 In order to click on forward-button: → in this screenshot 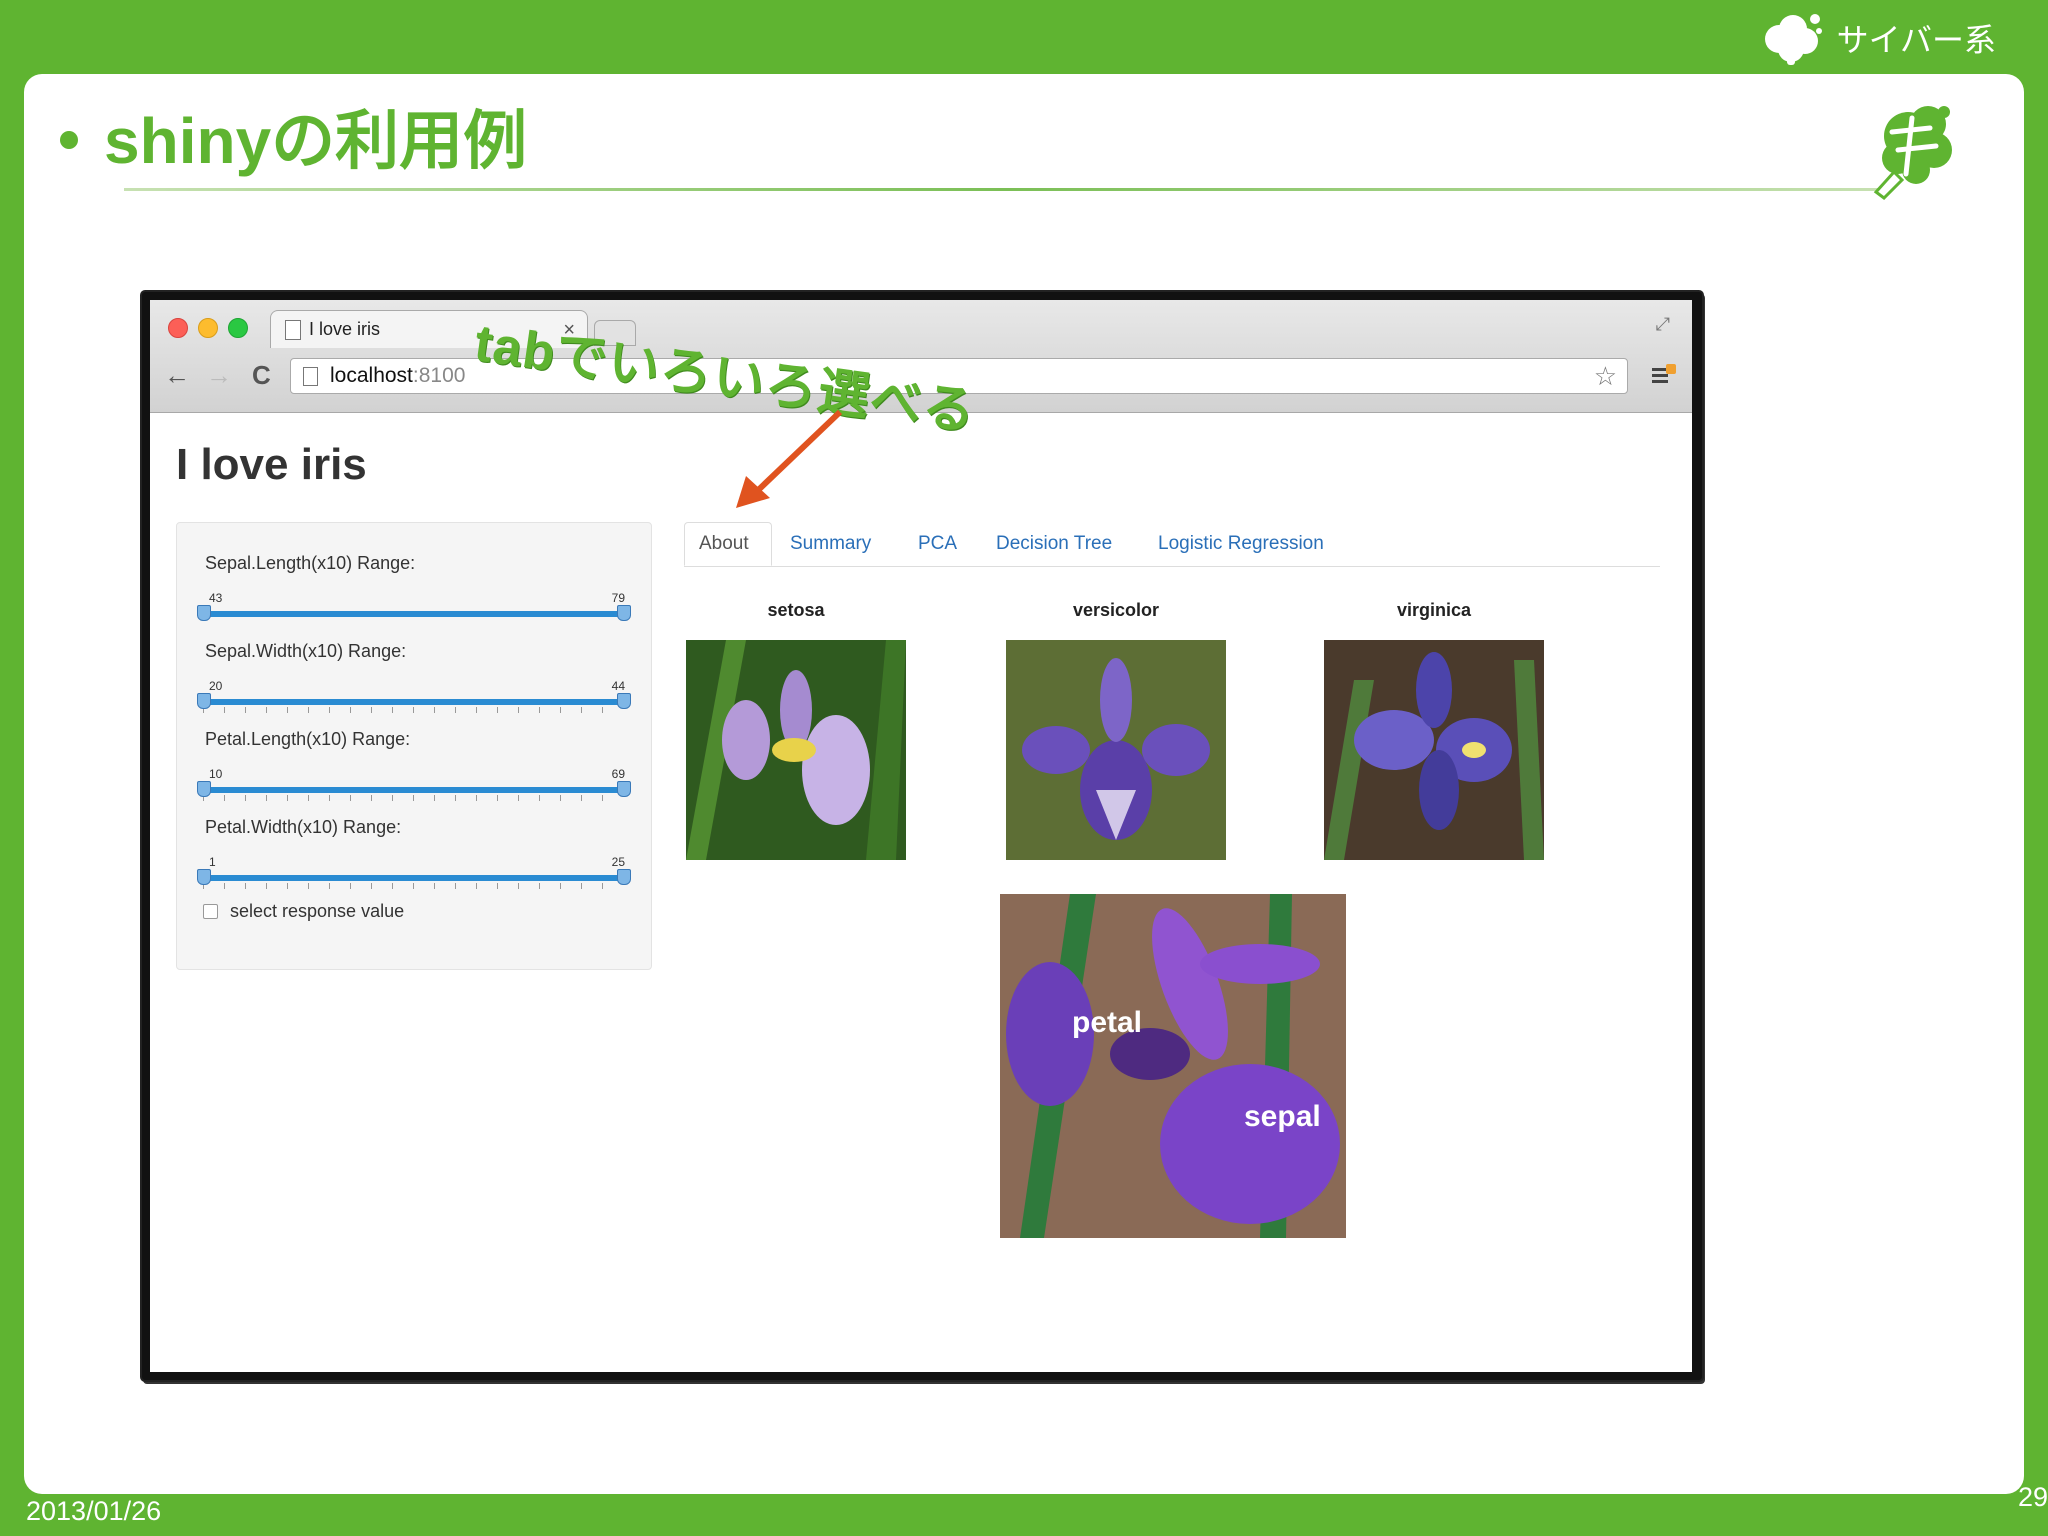, I will do `click(219, 375)`.